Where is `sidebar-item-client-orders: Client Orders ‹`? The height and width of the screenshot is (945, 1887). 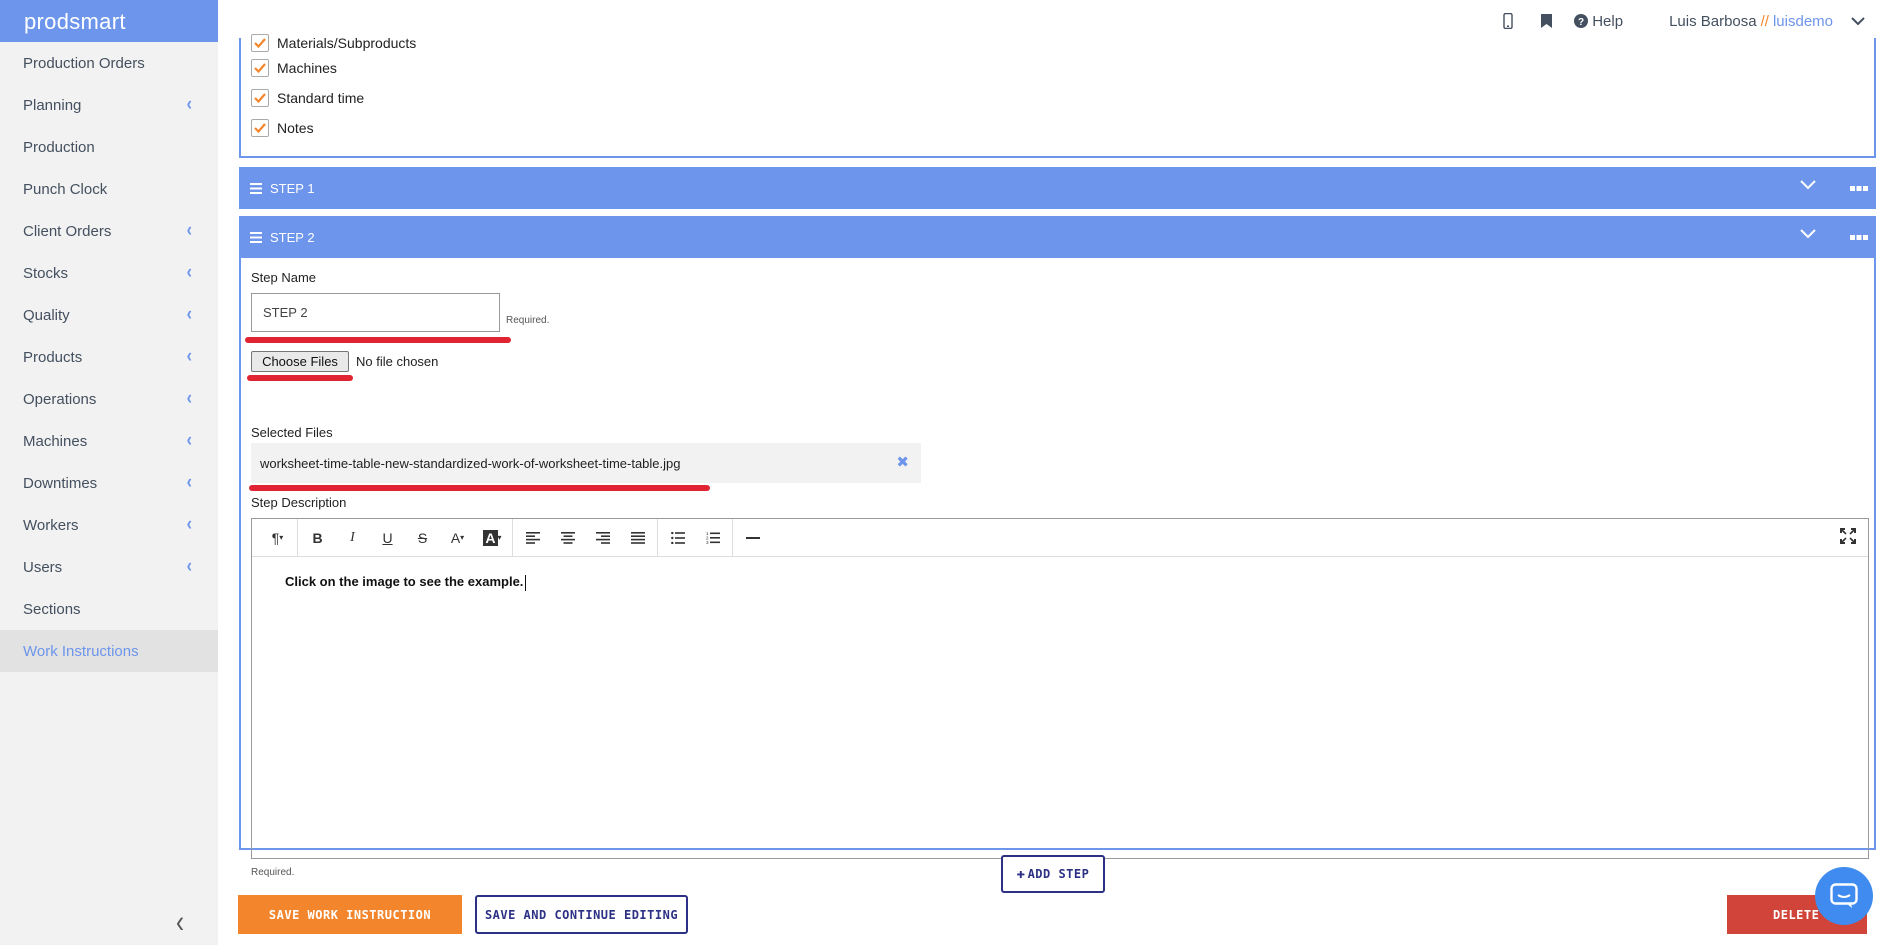
sidebar-item-client-orders: Client Orders ‹ is located at coordinates (109, 231).